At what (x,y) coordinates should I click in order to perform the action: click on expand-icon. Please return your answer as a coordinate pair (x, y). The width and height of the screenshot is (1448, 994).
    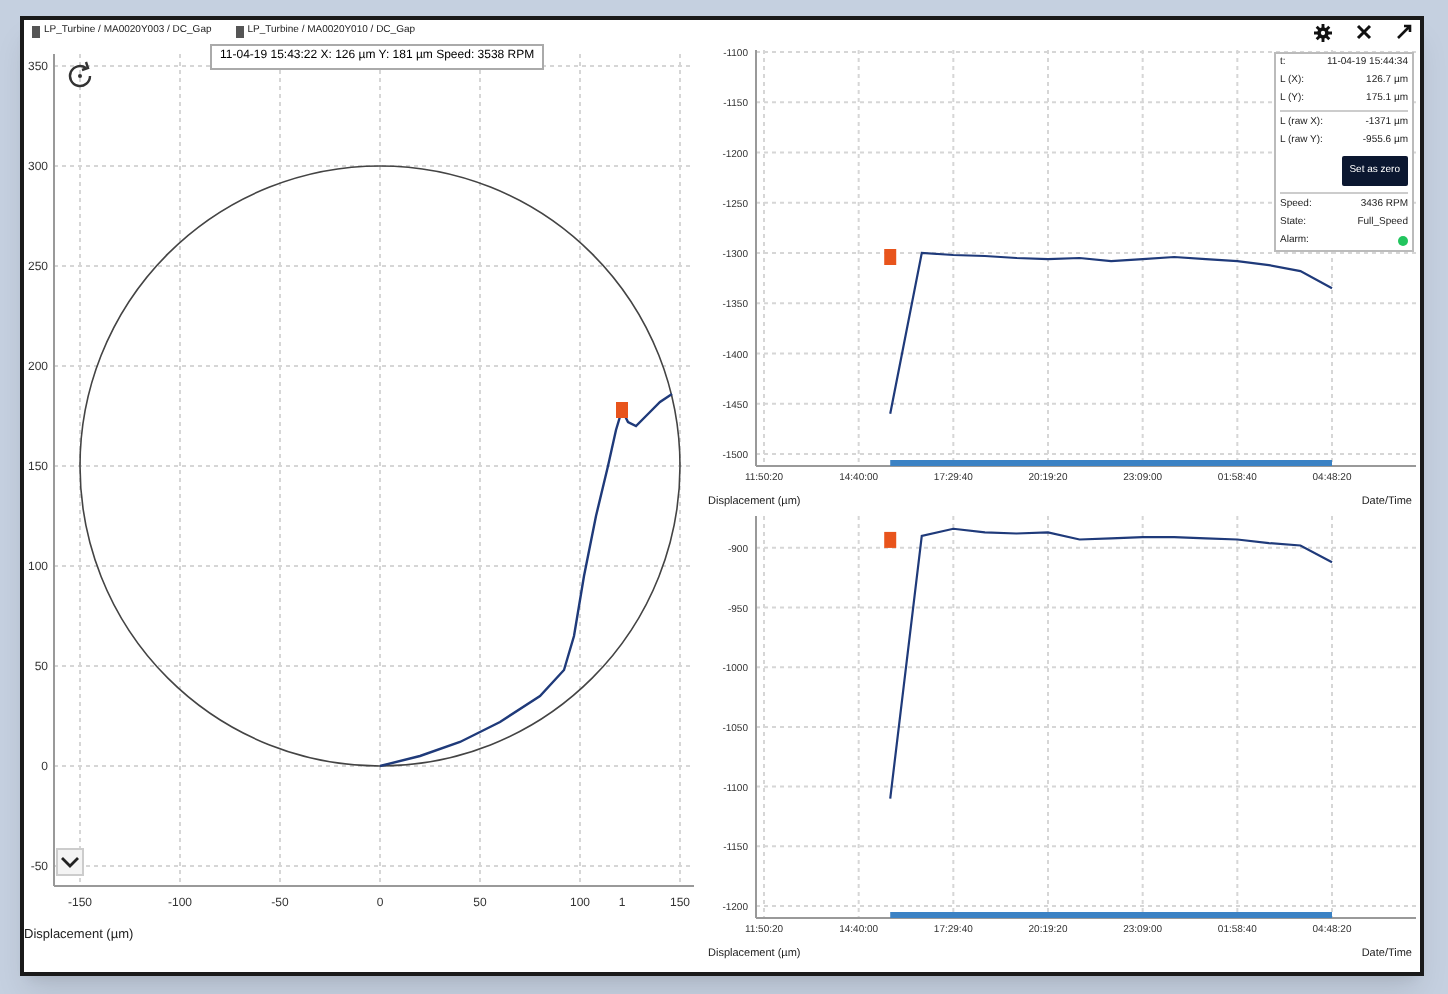
    Looking at the image, I should click on (1404, 32).